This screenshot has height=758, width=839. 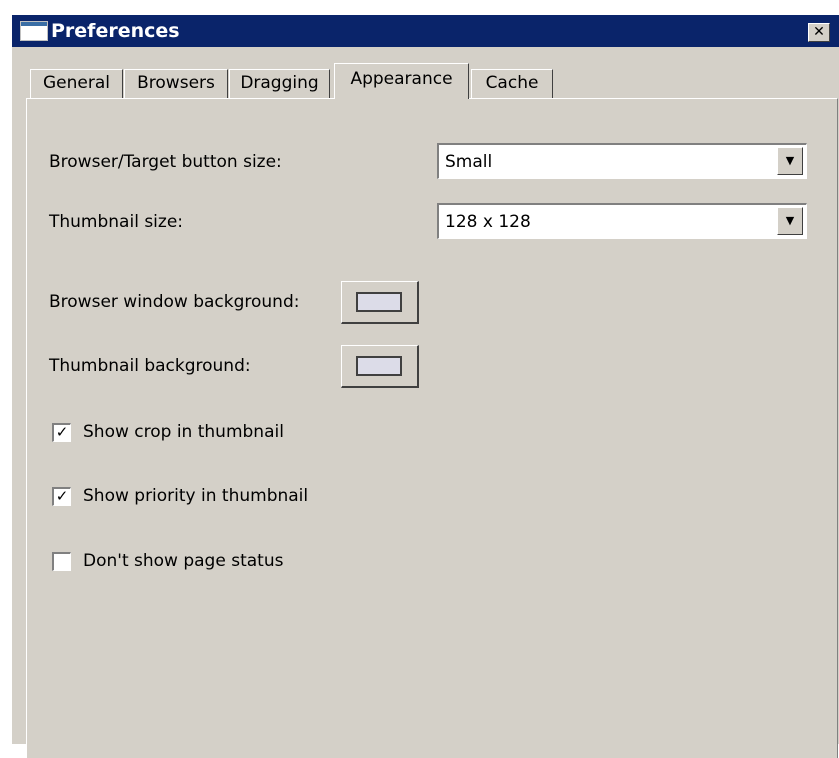 What do you see at coordinates (150, 366) in the screenshot?
I see `thumbnail-bg-label: Thumbnail background:` at bounding box center [150, 366].